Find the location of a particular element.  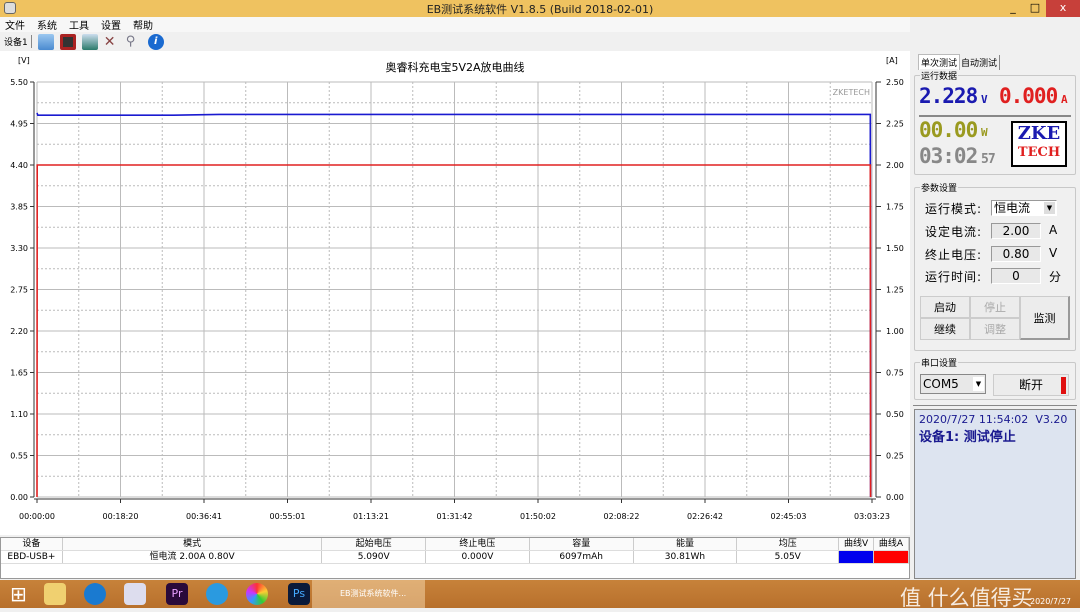

tab-auto-test: 自动测试 is located at coordinates (980, 62).